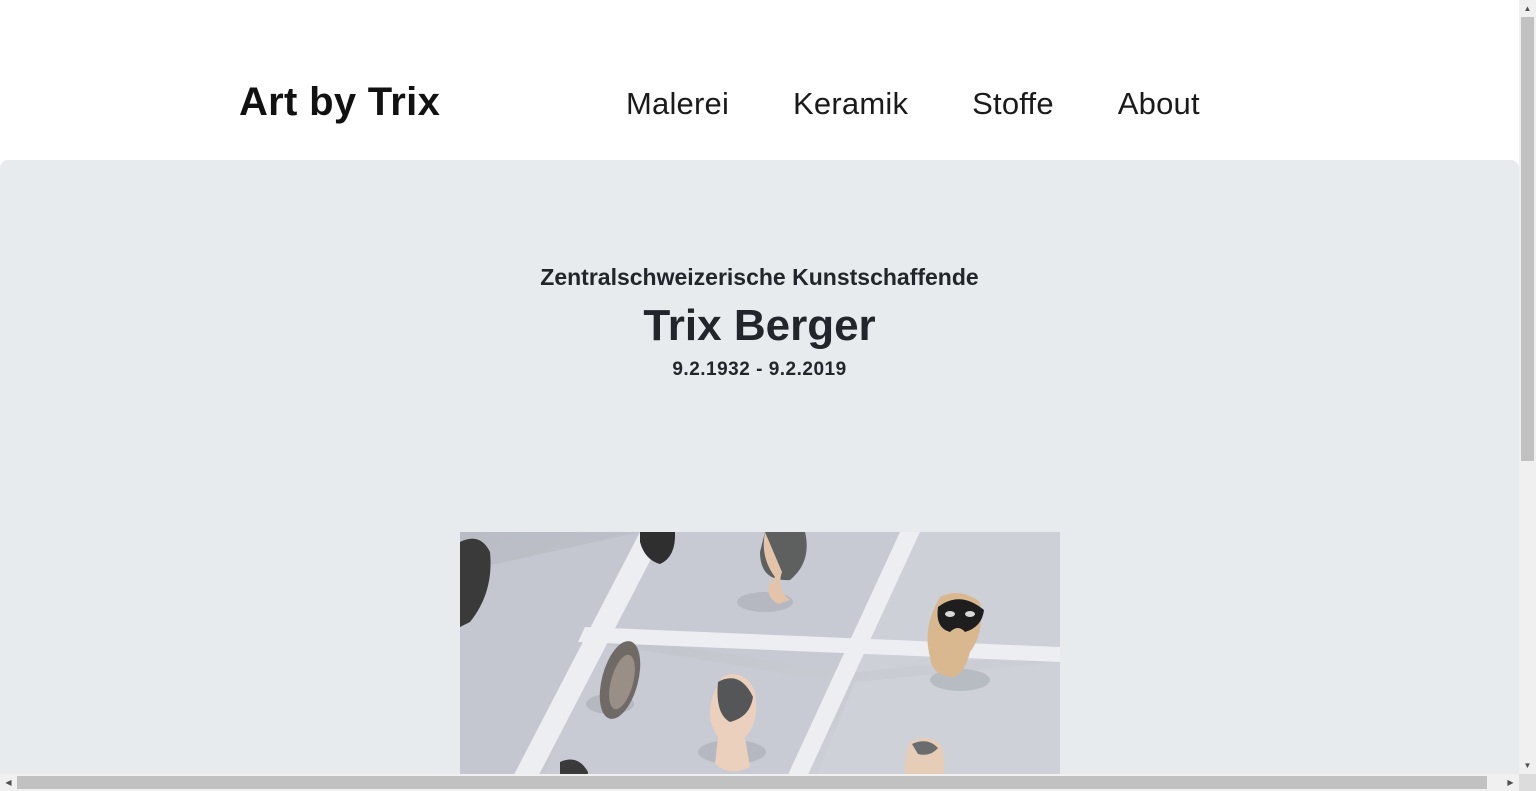  I want to click on ceramic-heads-photo, so click(760, 653).